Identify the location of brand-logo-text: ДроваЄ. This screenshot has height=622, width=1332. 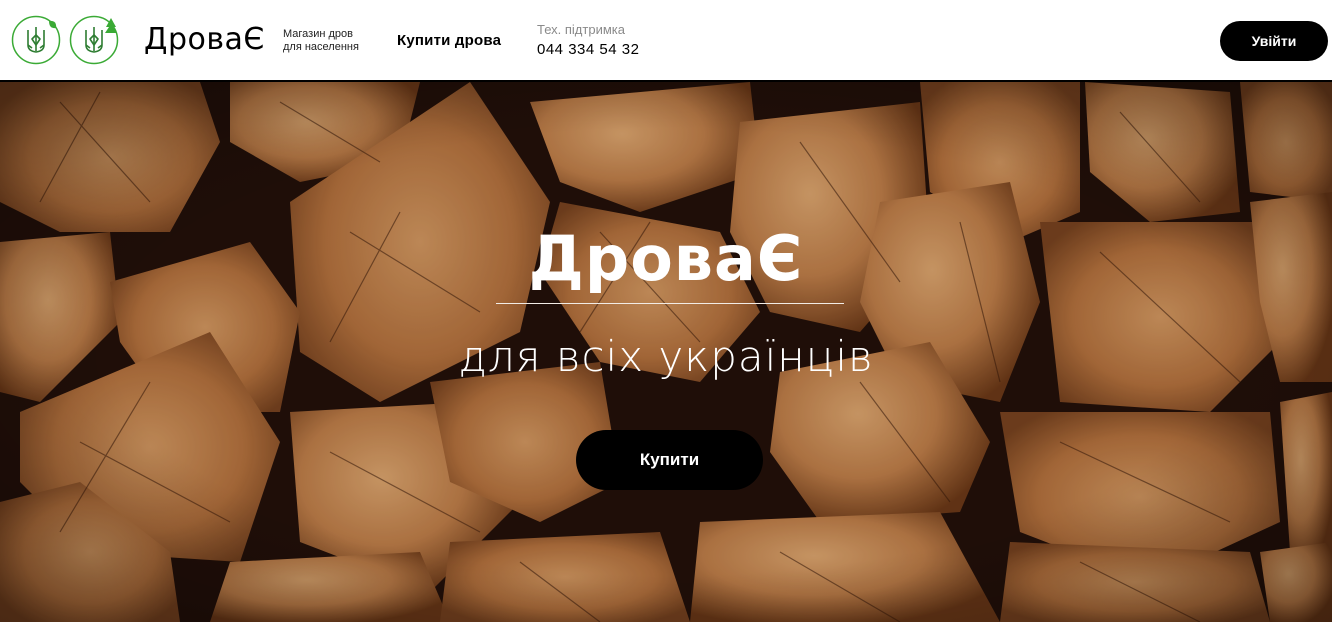
(204, 39).